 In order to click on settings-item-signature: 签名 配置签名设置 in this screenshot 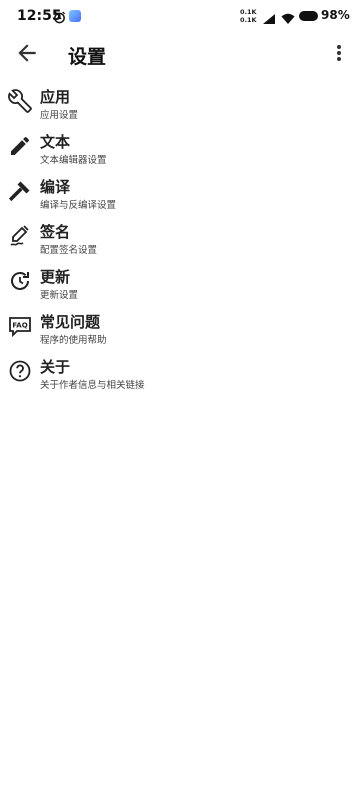, I will do `click(180, 242)`.